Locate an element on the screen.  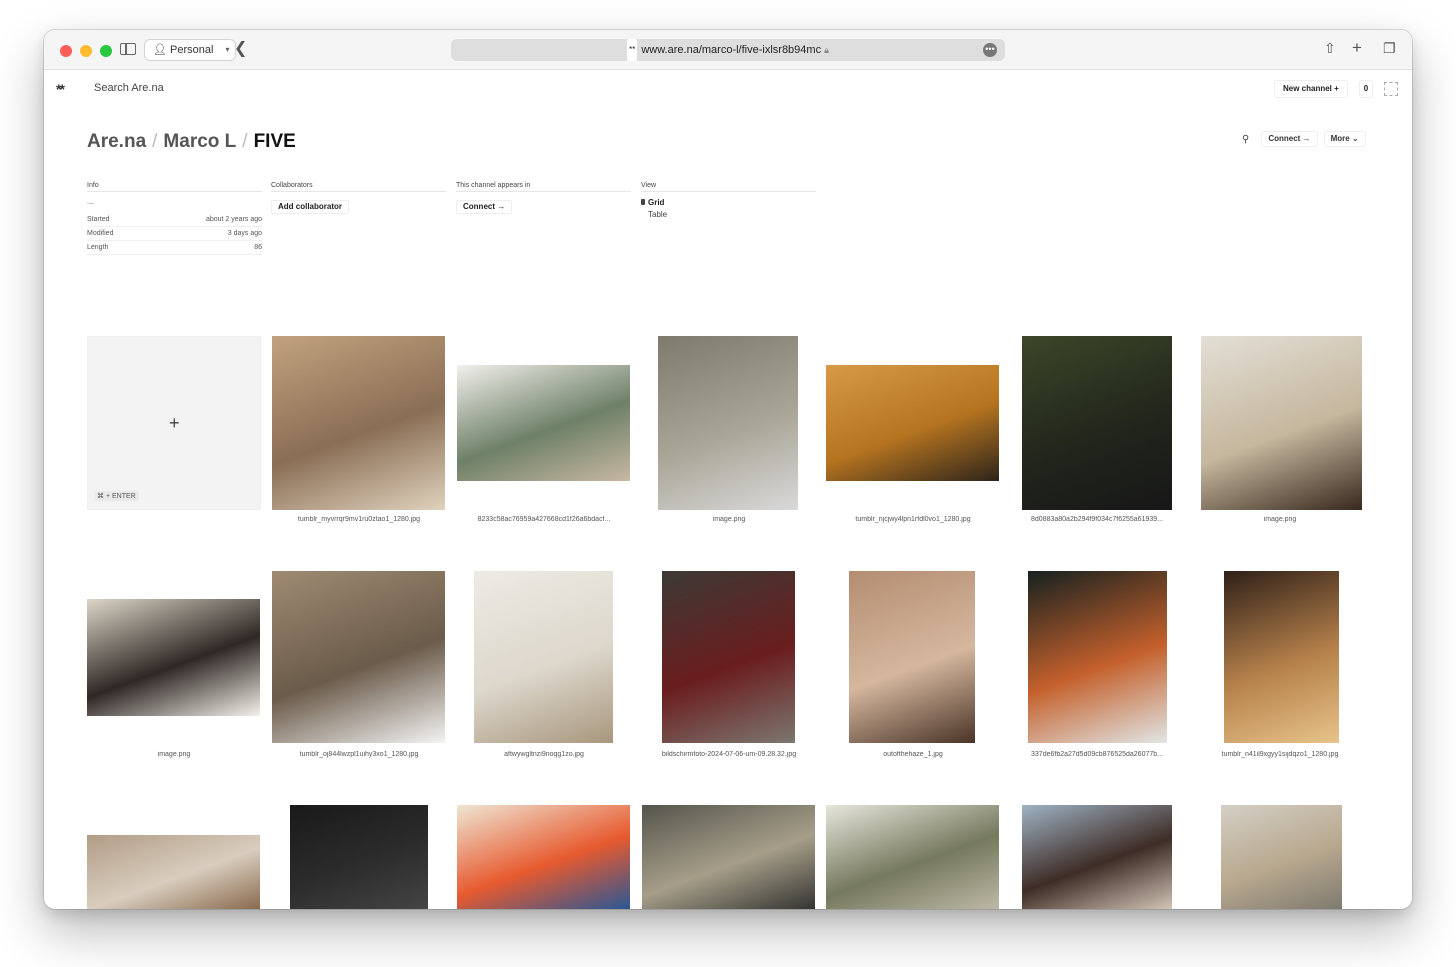
minimize-window-button is located at coordinates (86, 51).